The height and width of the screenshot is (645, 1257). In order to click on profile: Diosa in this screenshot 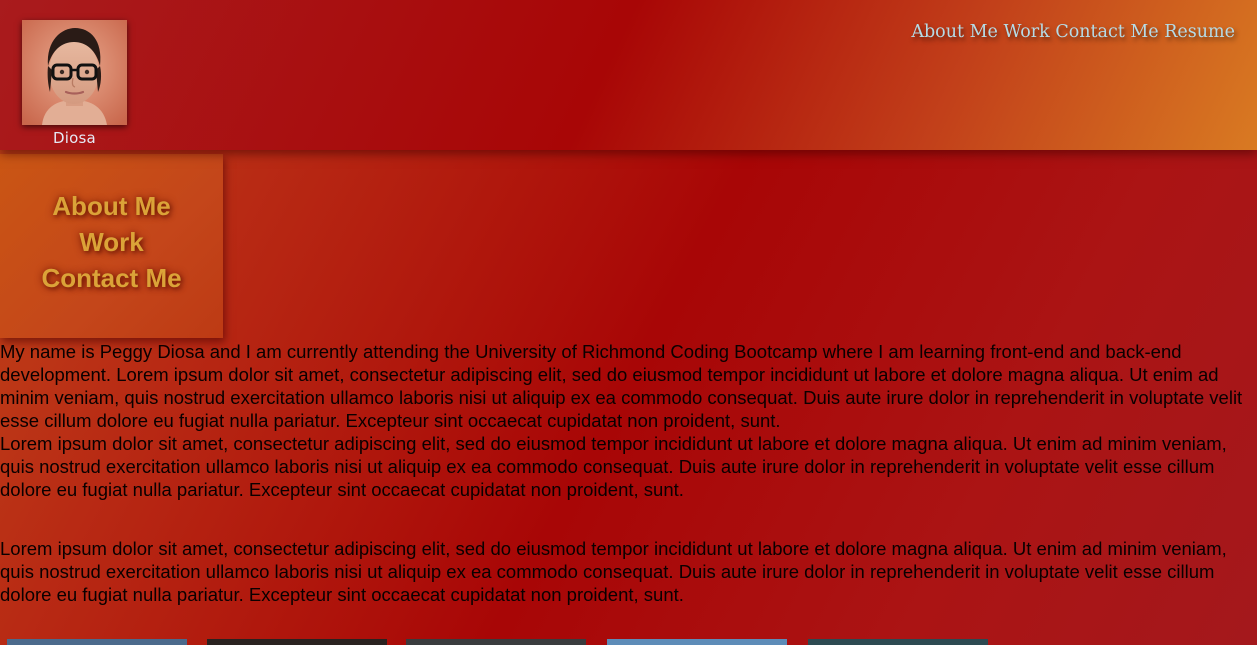, I will do `click(74, 83)`.